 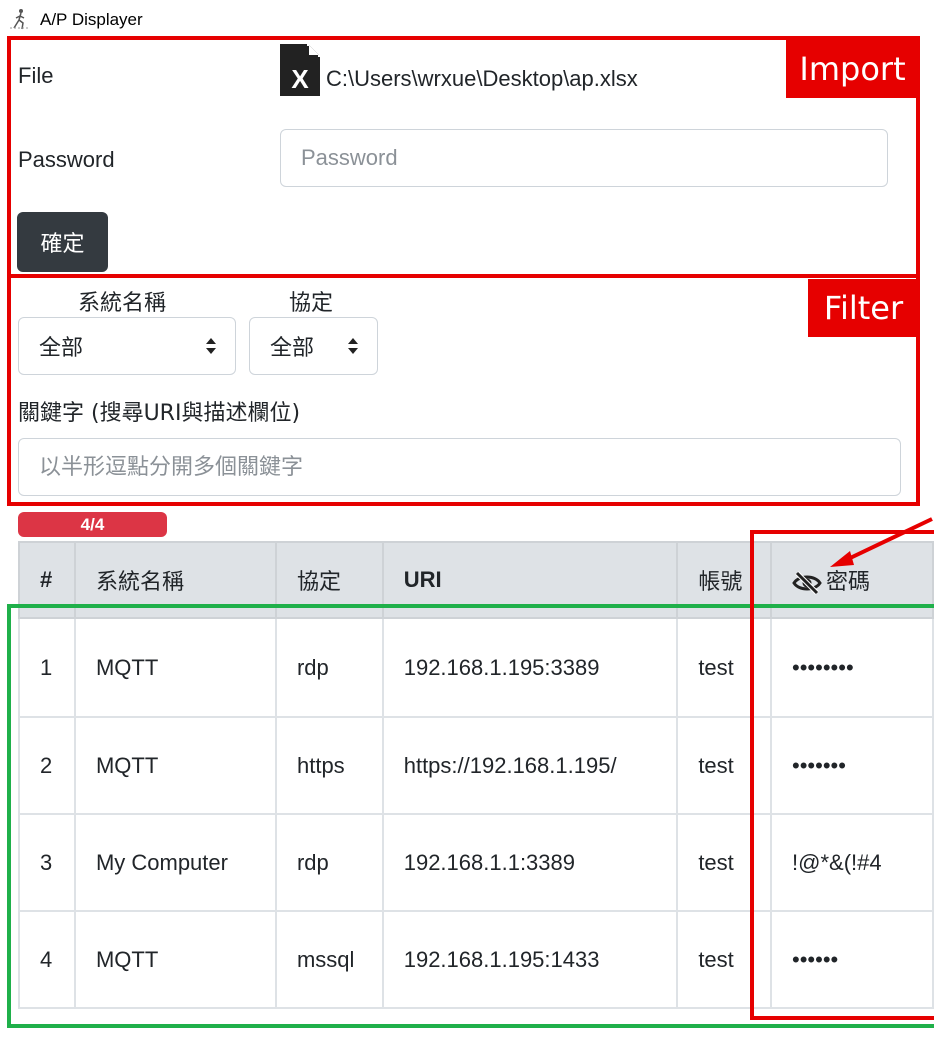 What do you see at coordinates (842, 775) in the screenshot?
I see `password-annotation-frame` at bounding box center [842, 775].